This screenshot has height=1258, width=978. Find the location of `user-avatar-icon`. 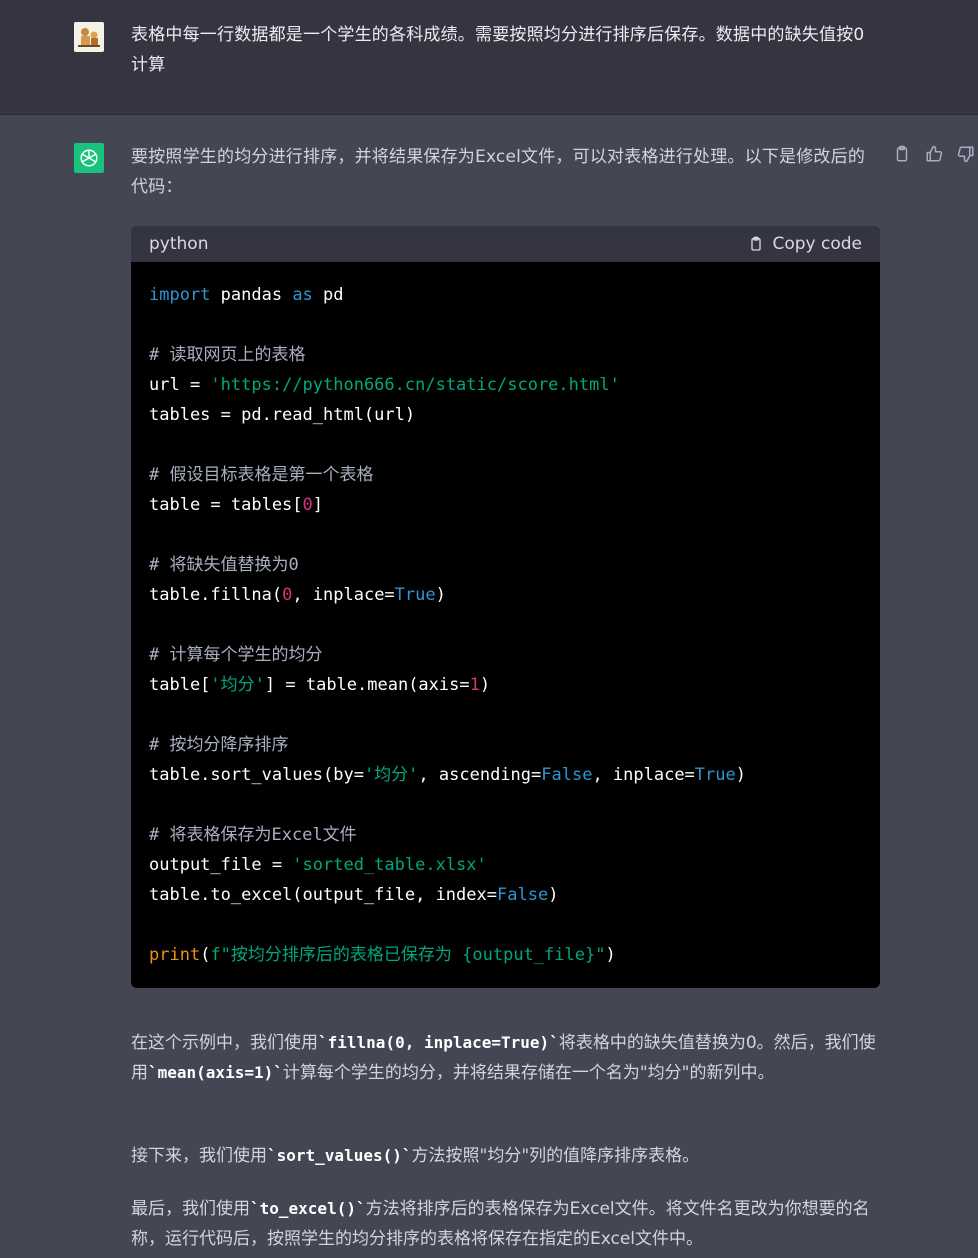

user-avatar-icon is located at coordinates (89, 37).